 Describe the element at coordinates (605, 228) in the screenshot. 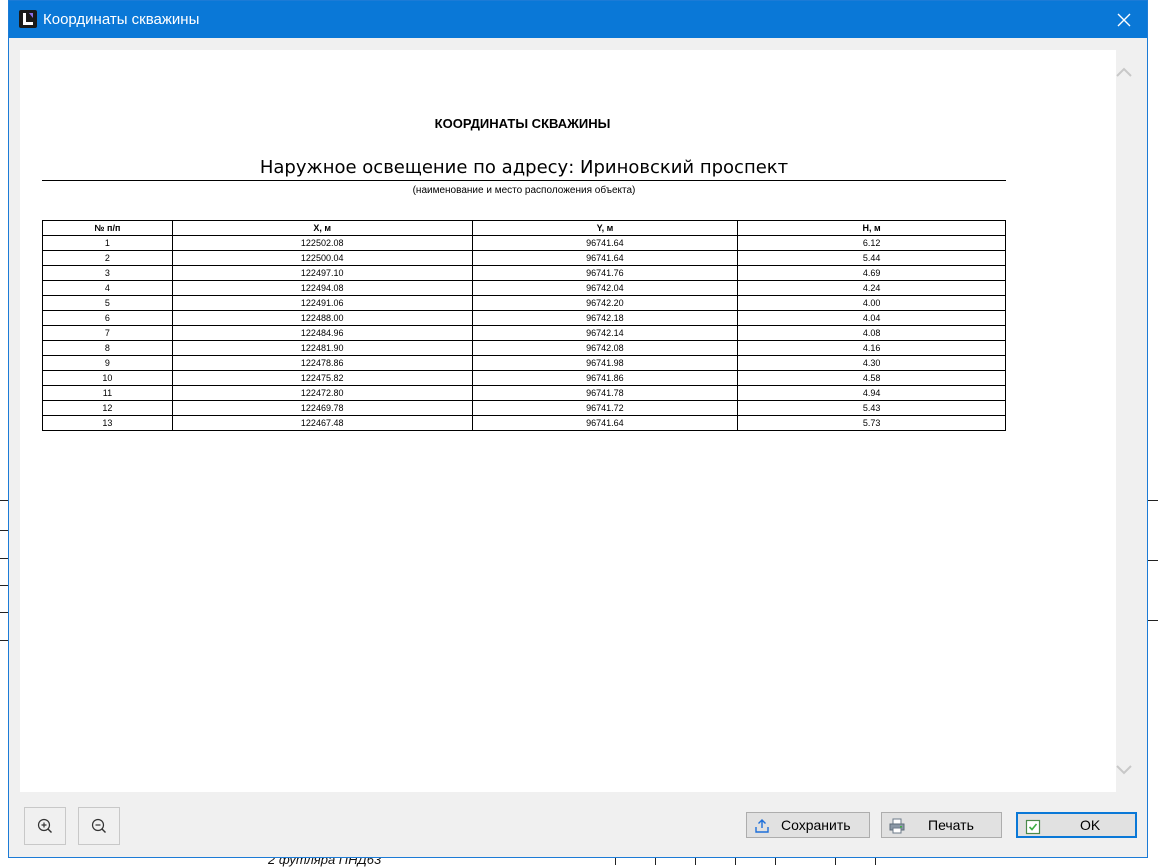

I see `column-header-y: Y, м` at that location.